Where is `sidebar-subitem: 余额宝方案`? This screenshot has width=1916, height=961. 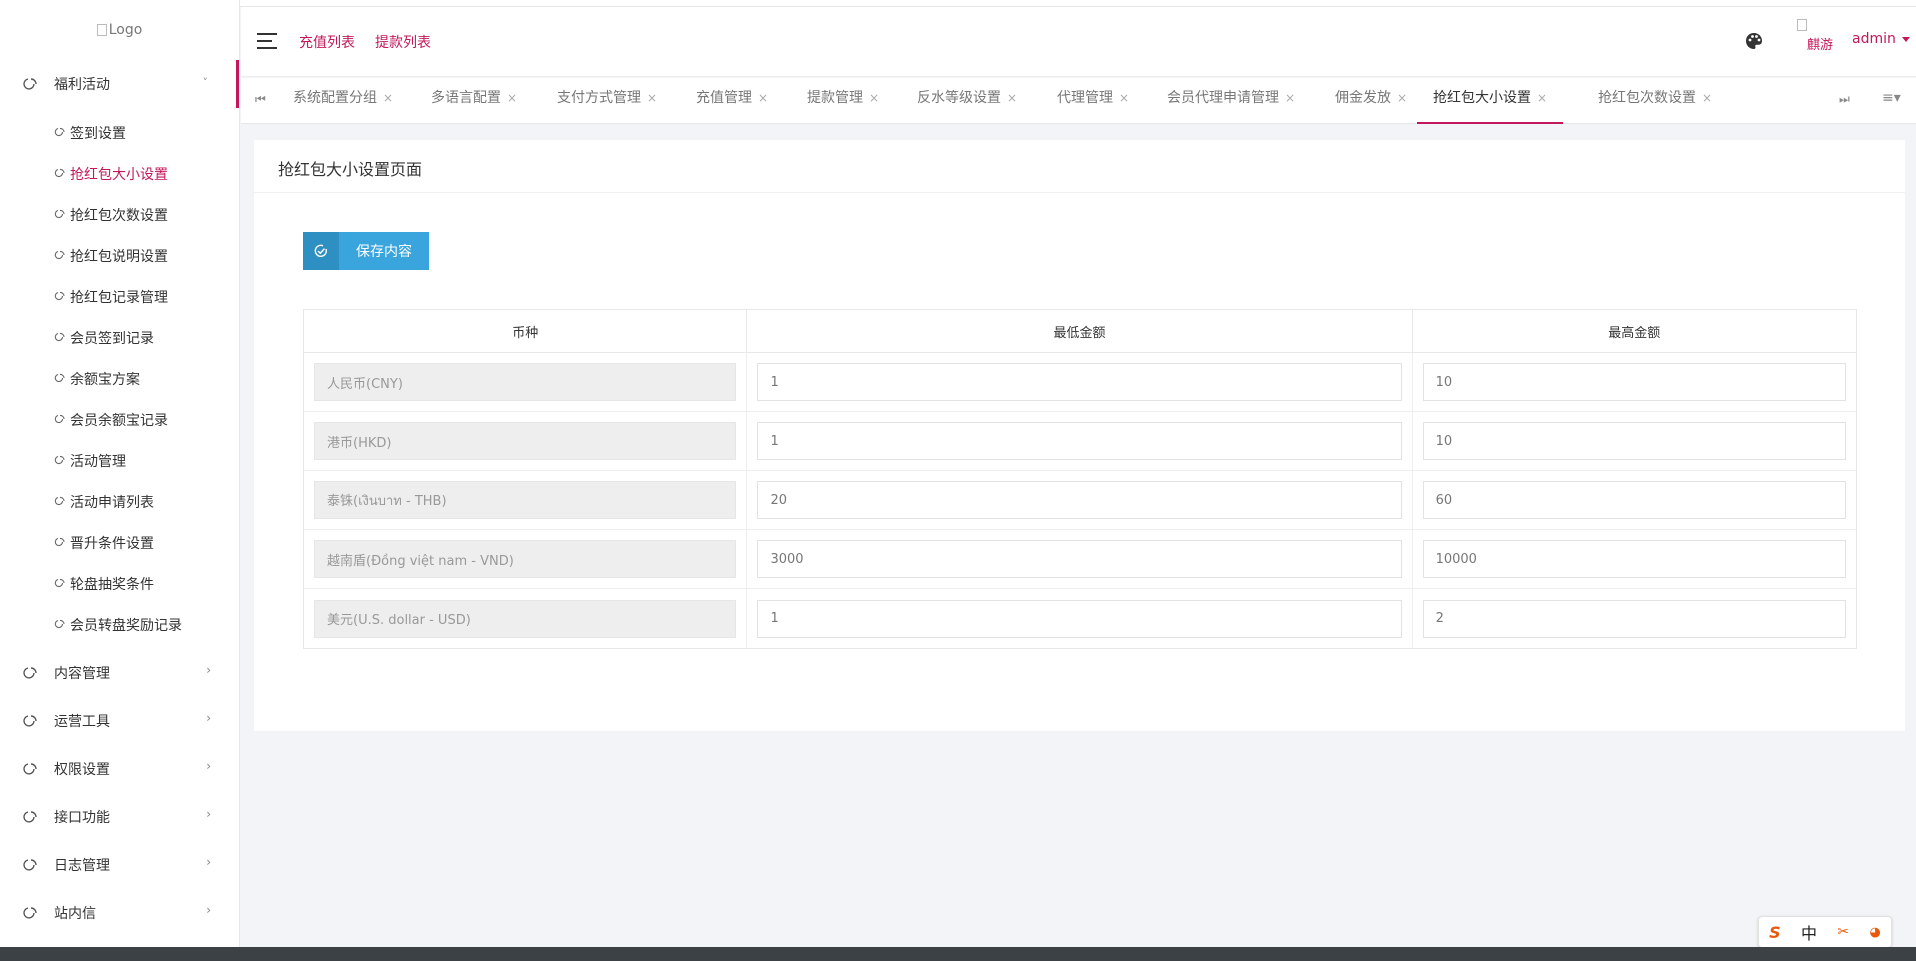
sidebar-subitem: 余额宝方案 is located at coordinates (119, 378).